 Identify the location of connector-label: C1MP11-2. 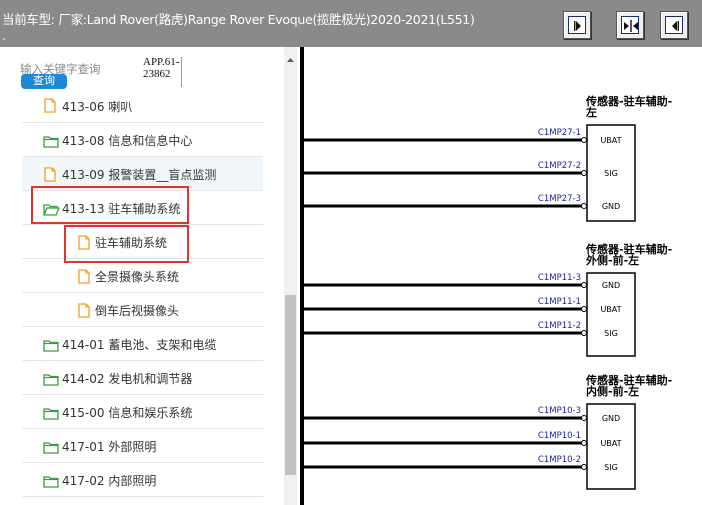
(559, 326).